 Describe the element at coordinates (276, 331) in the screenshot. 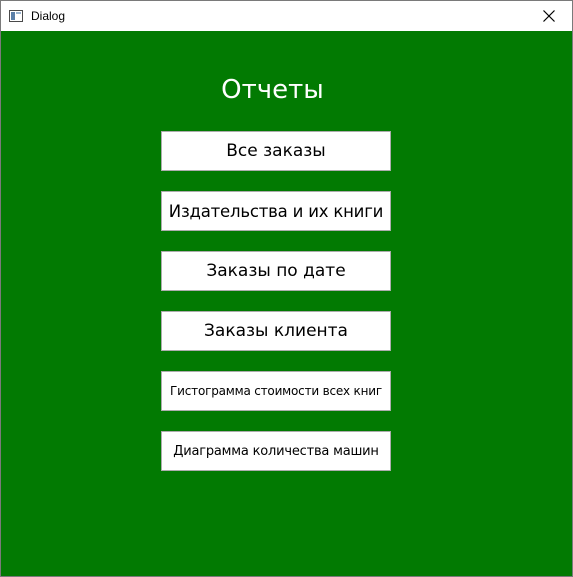

I see `client-orders-button: Заказы клиента` at that location.